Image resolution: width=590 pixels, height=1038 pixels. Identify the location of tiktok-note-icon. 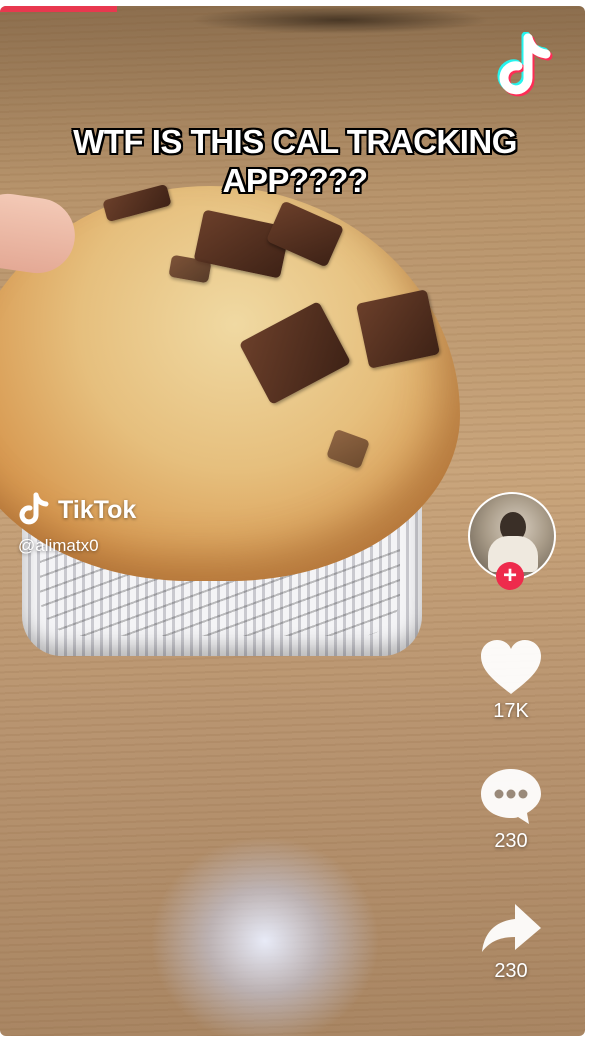
(34, 508).